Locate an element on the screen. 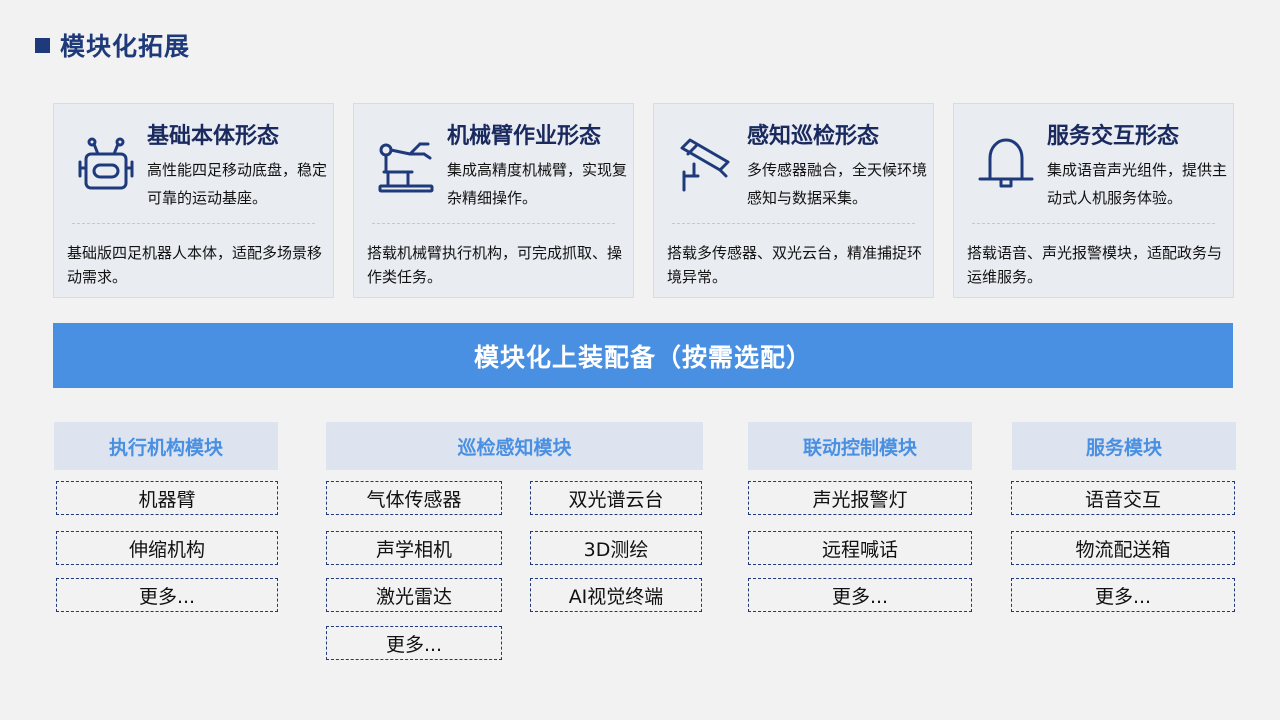  category-serv-header: 服务模块 is located at coordinates (1124, 446).